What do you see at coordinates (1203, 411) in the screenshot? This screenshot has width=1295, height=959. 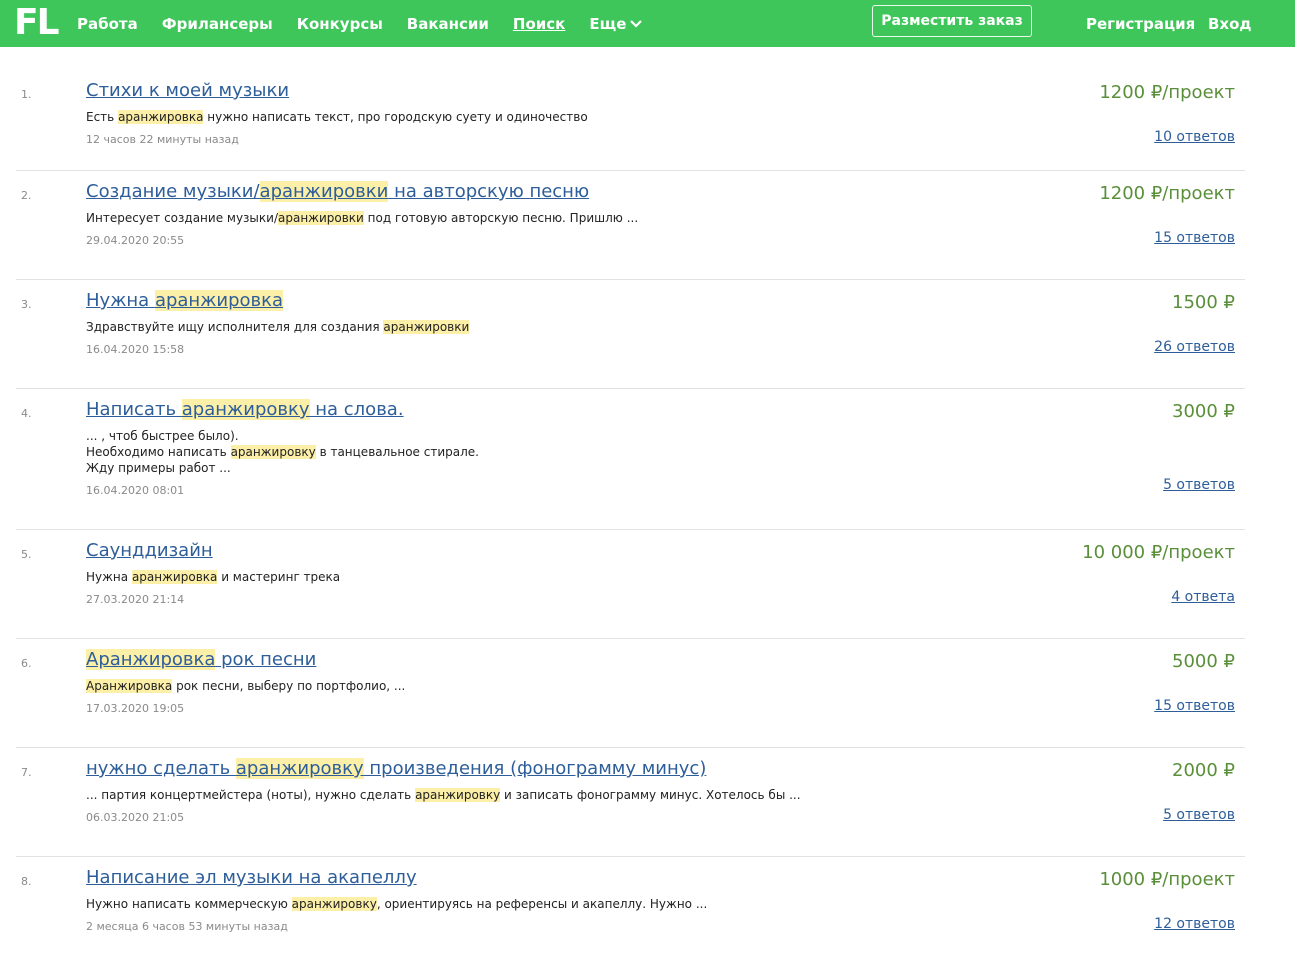 I see `result-price: 3000 ₽` at bounding box center [1203, 411].